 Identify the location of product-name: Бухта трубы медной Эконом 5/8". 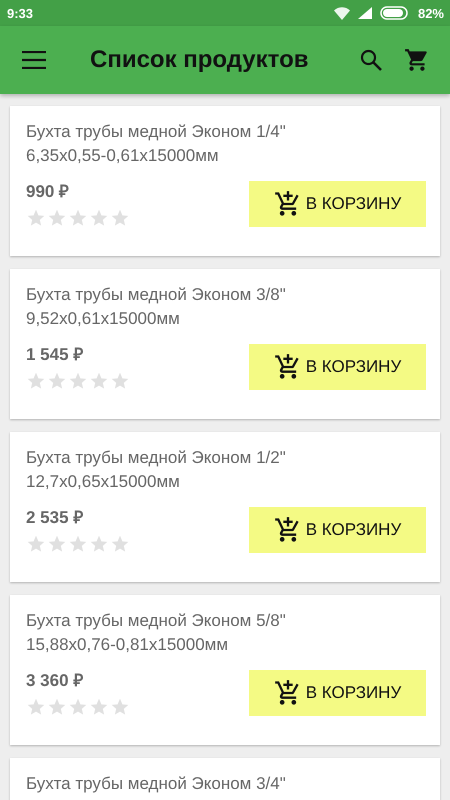
(156, 621).